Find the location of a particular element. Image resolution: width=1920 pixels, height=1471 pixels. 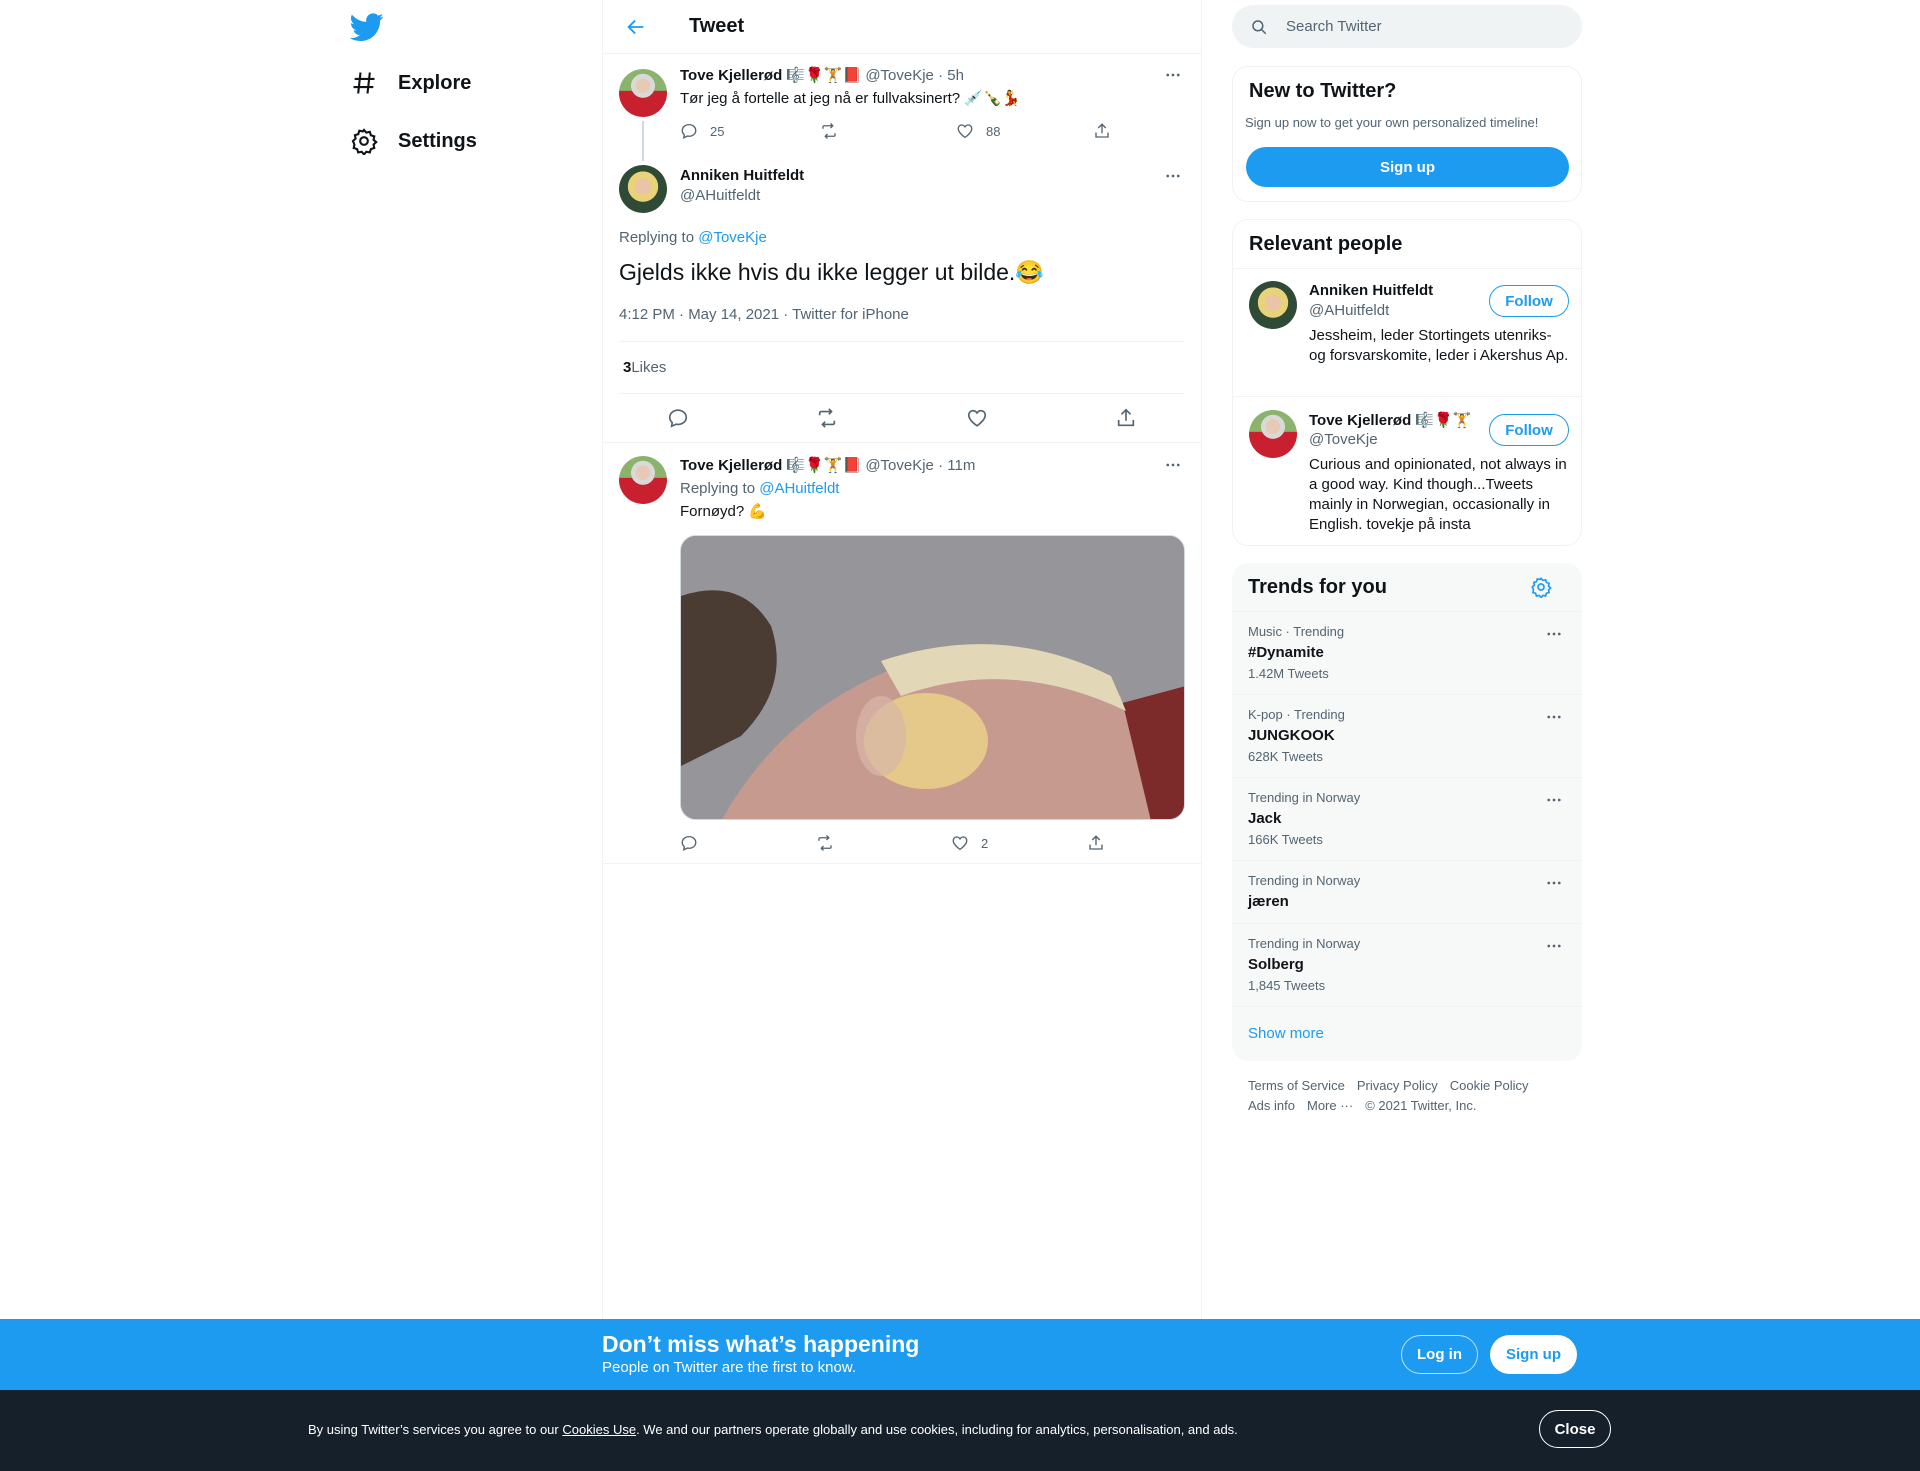

back-button is located at coordinates (636, 27).